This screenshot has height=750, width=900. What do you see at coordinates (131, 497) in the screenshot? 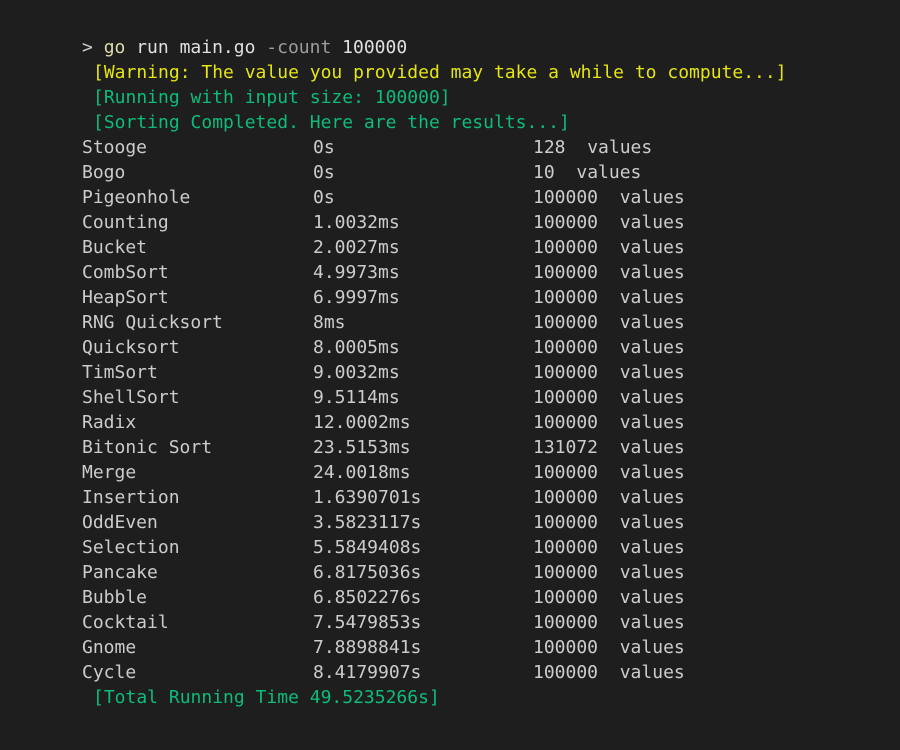
I see `algorithm-name: Insertion` at bounding box center [131, 497].